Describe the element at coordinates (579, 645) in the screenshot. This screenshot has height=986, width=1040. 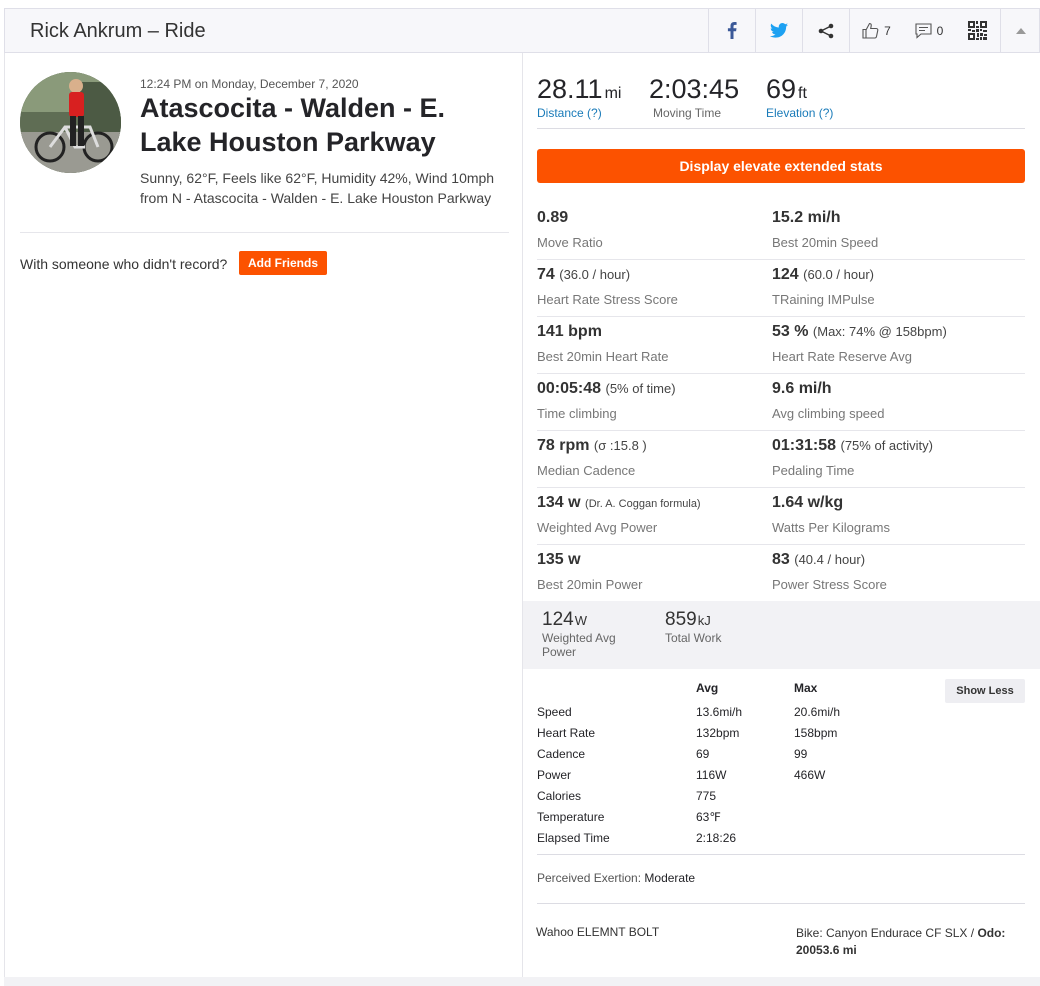
I see `weighted-avg-power-label: Weighted Avg Power` at that location.